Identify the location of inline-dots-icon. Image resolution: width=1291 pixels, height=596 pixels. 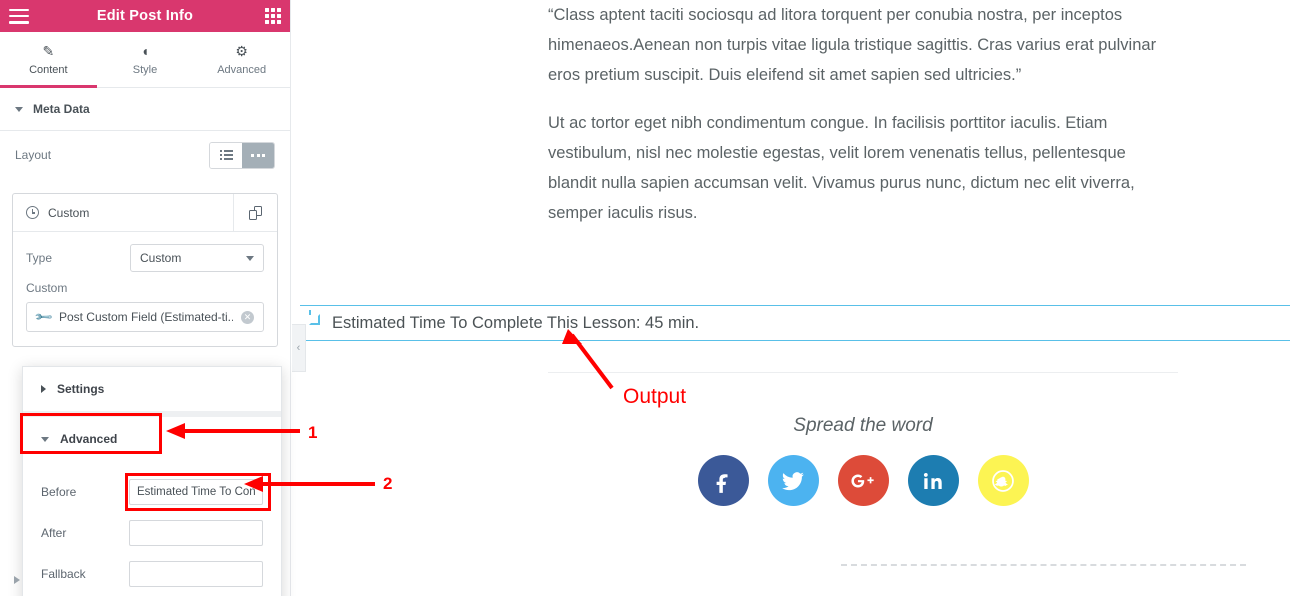
(258, 155).